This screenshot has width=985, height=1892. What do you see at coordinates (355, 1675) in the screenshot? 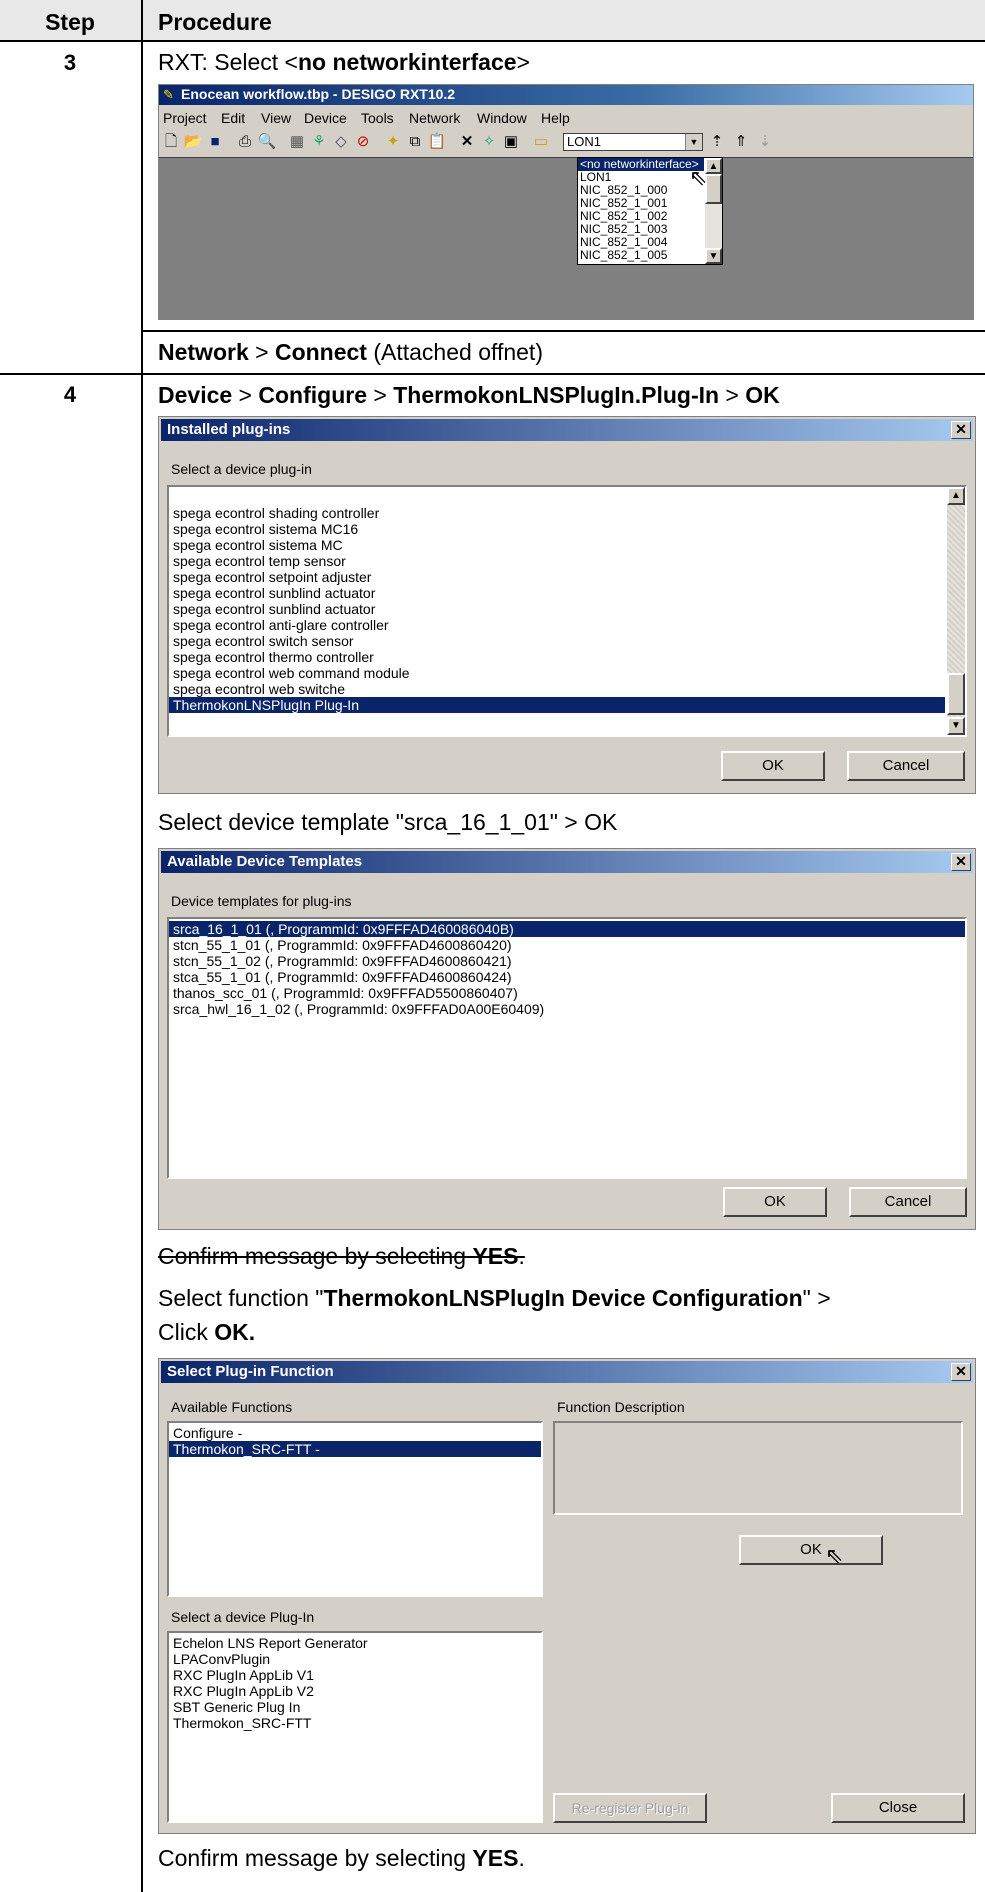
I see `device-plugin-list-item: RXC PlugIn AppLib V1` at bounding box center [355, 1675].